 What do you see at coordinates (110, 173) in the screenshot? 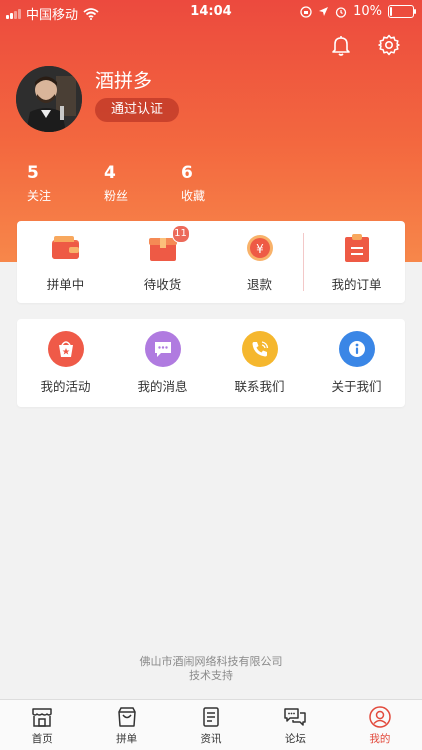
I see `stat-value: 4` at bounding box center [110, 173].